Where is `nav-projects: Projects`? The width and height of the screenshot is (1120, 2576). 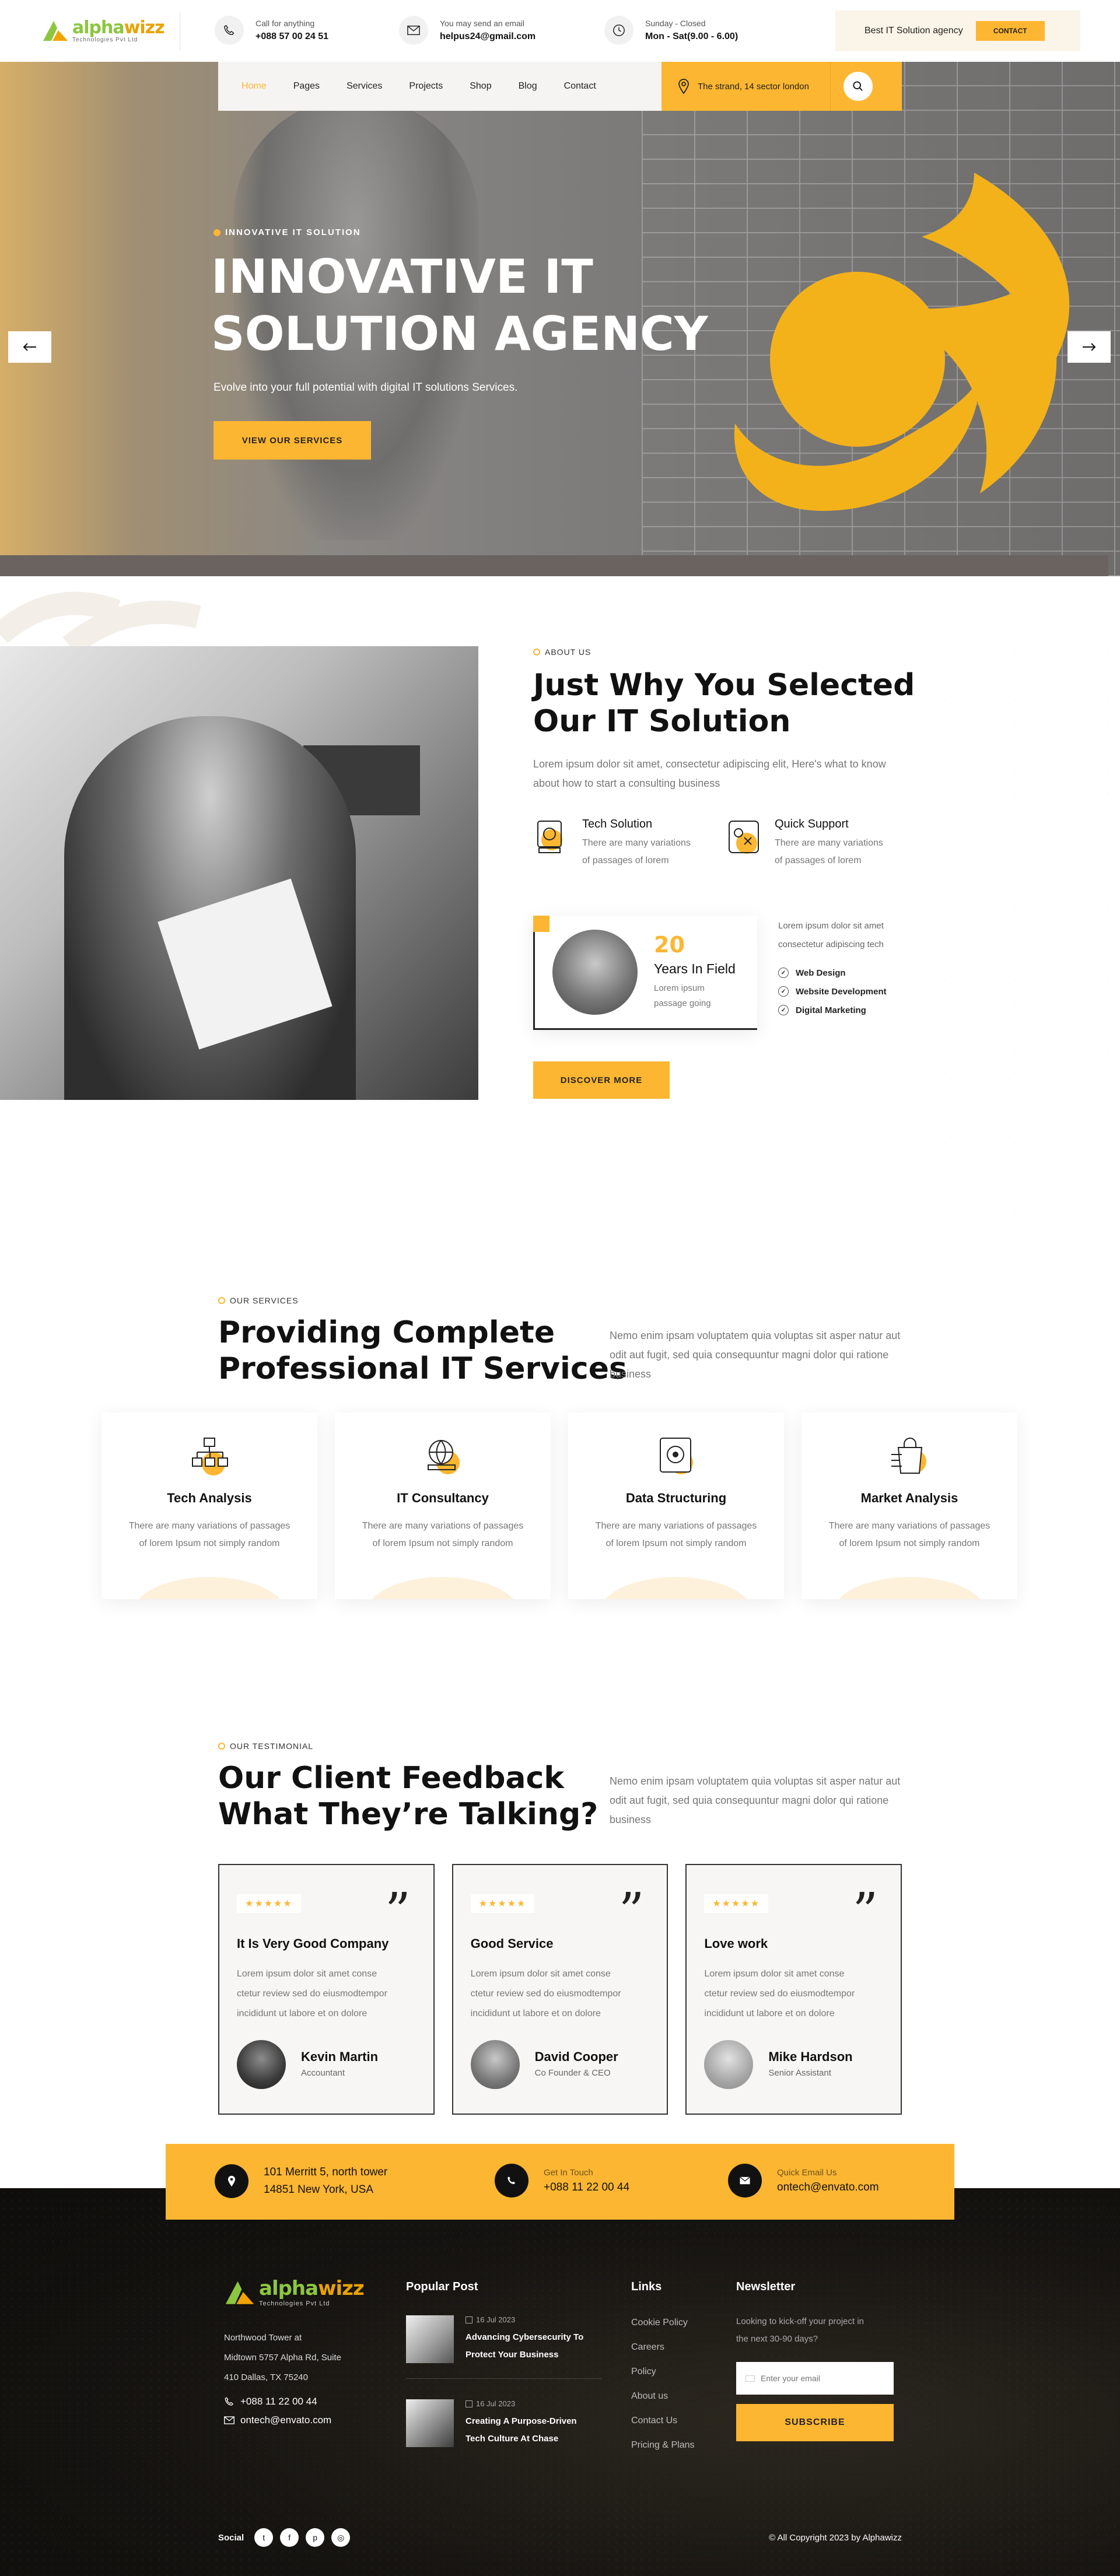
nav-projects: Projects is located at coordinates (426, 86).